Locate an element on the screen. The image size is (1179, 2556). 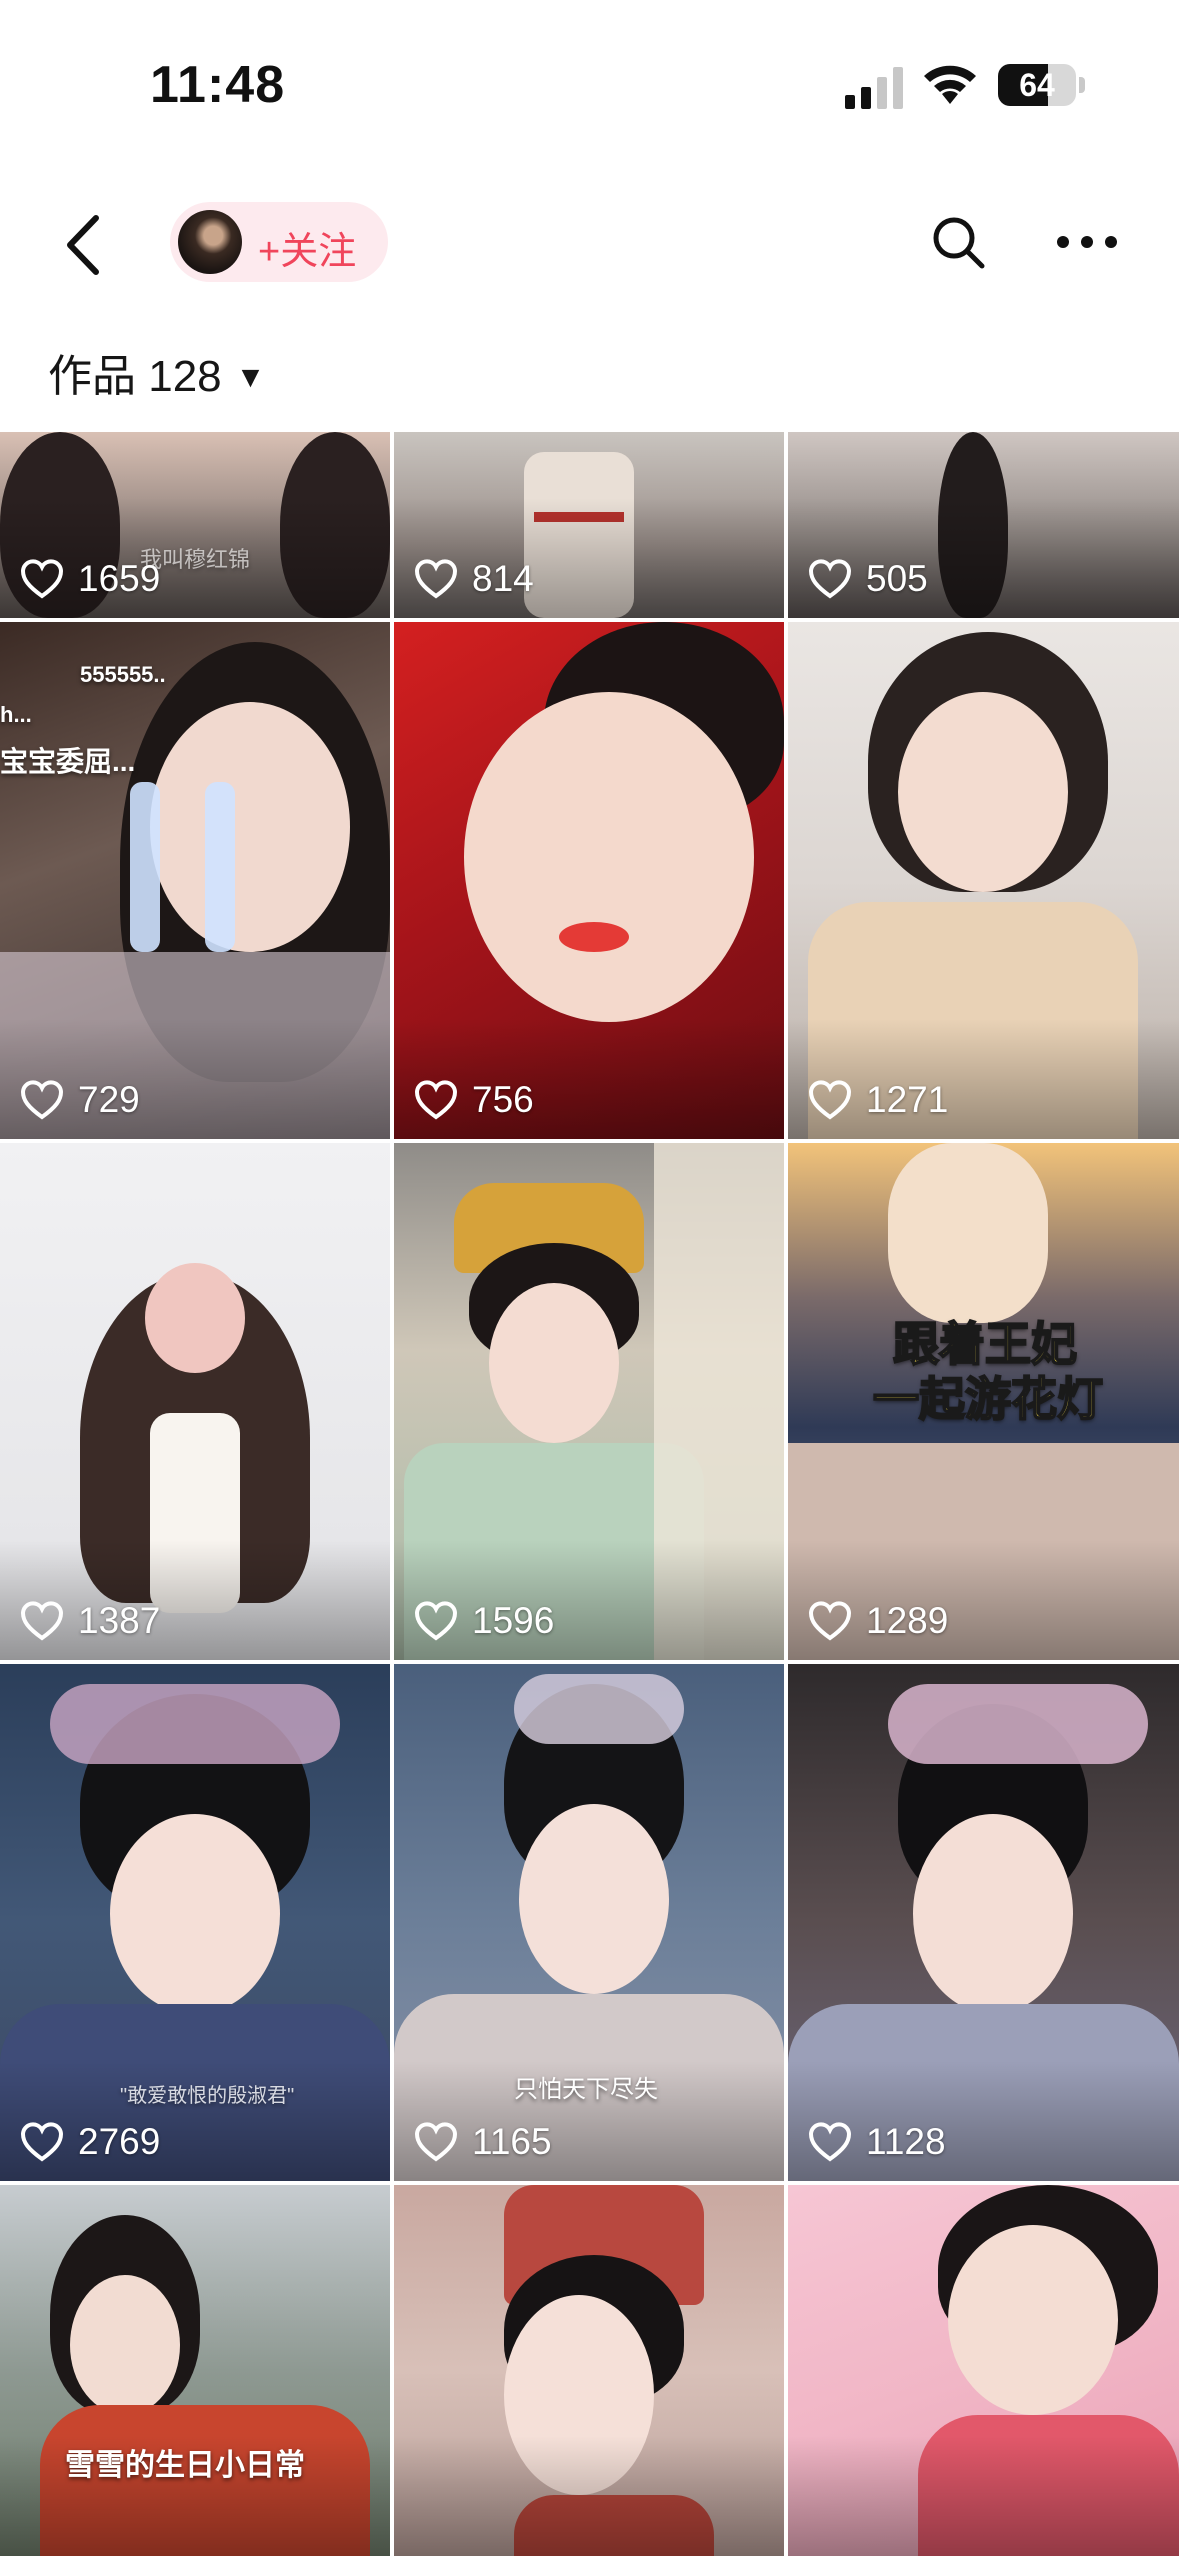
status-time: 11:48 is located at coordinates (218, 85).